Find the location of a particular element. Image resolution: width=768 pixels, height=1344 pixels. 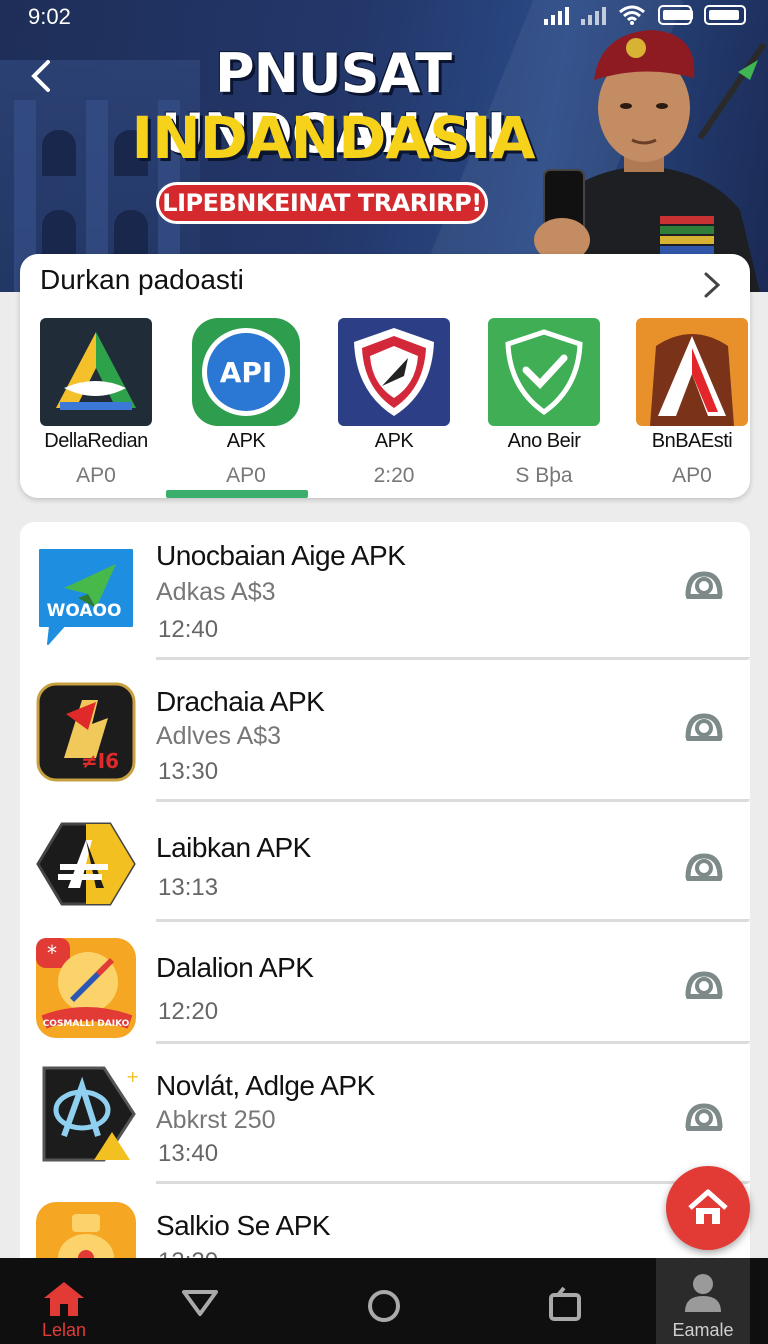

recents-icon is located at coordinates (565, 1303).